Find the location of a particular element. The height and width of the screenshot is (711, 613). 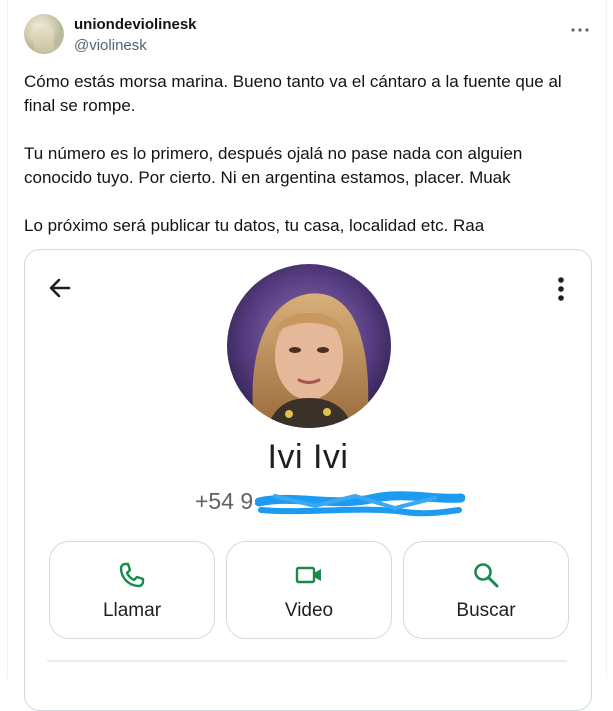

back-arrow-icon is located at coordinates (60, 288).